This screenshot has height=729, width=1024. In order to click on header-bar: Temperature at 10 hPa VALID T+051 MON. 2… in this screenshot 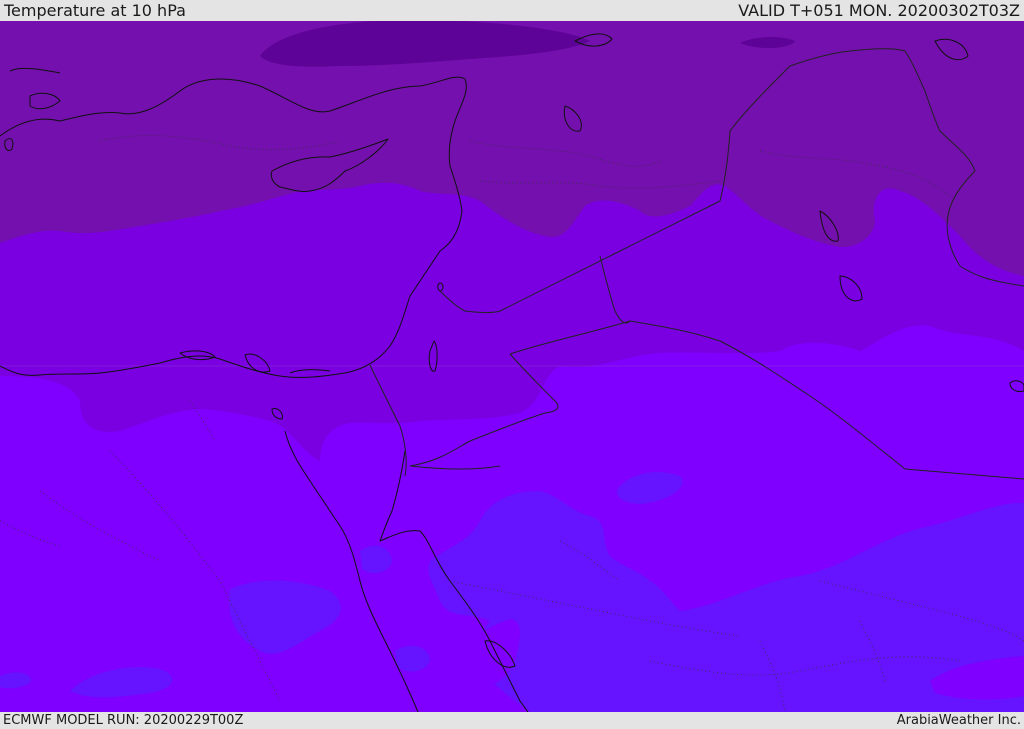, I will do `click(512, 10)`.